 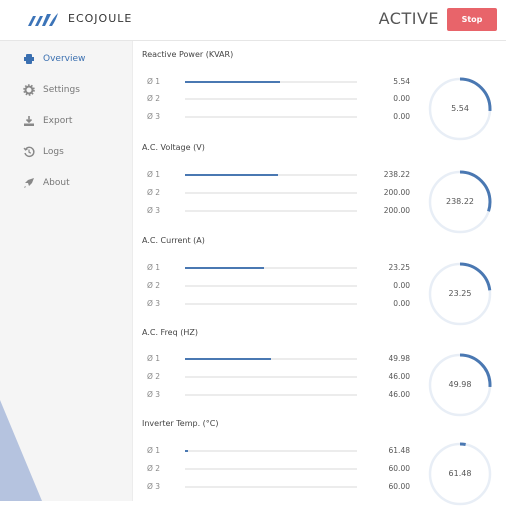 I want to click on phase-value: 49.98, so click(x=399, y=358).